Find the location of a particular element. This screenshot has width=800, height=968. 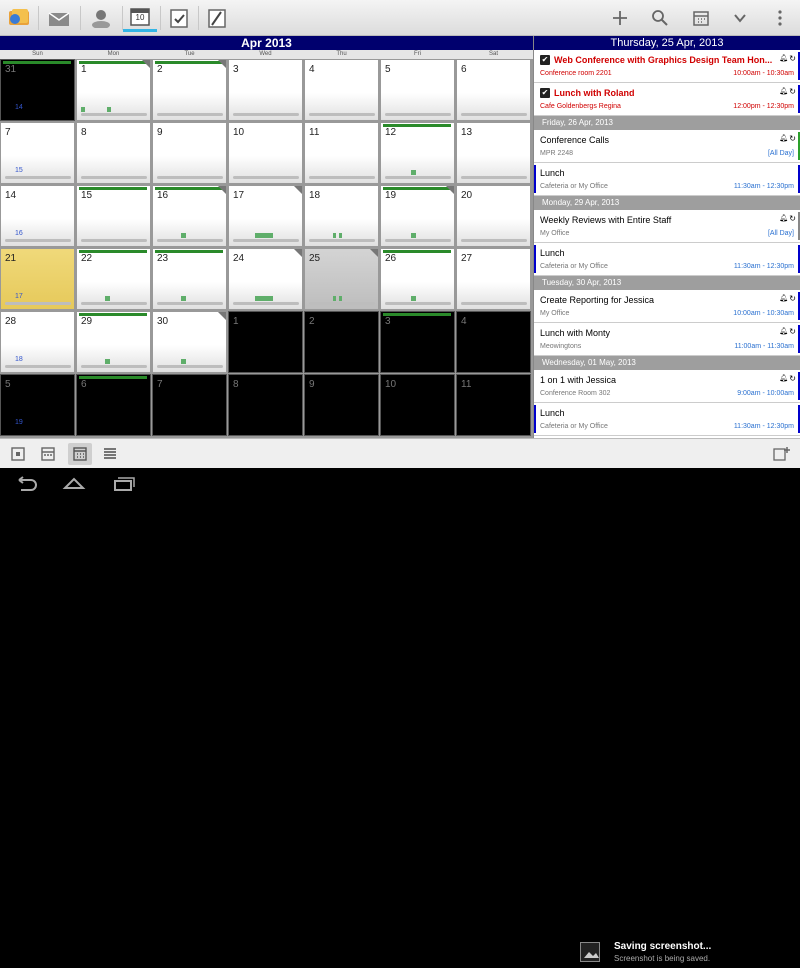

more-events-indicator is located at coordinates (298, 253).